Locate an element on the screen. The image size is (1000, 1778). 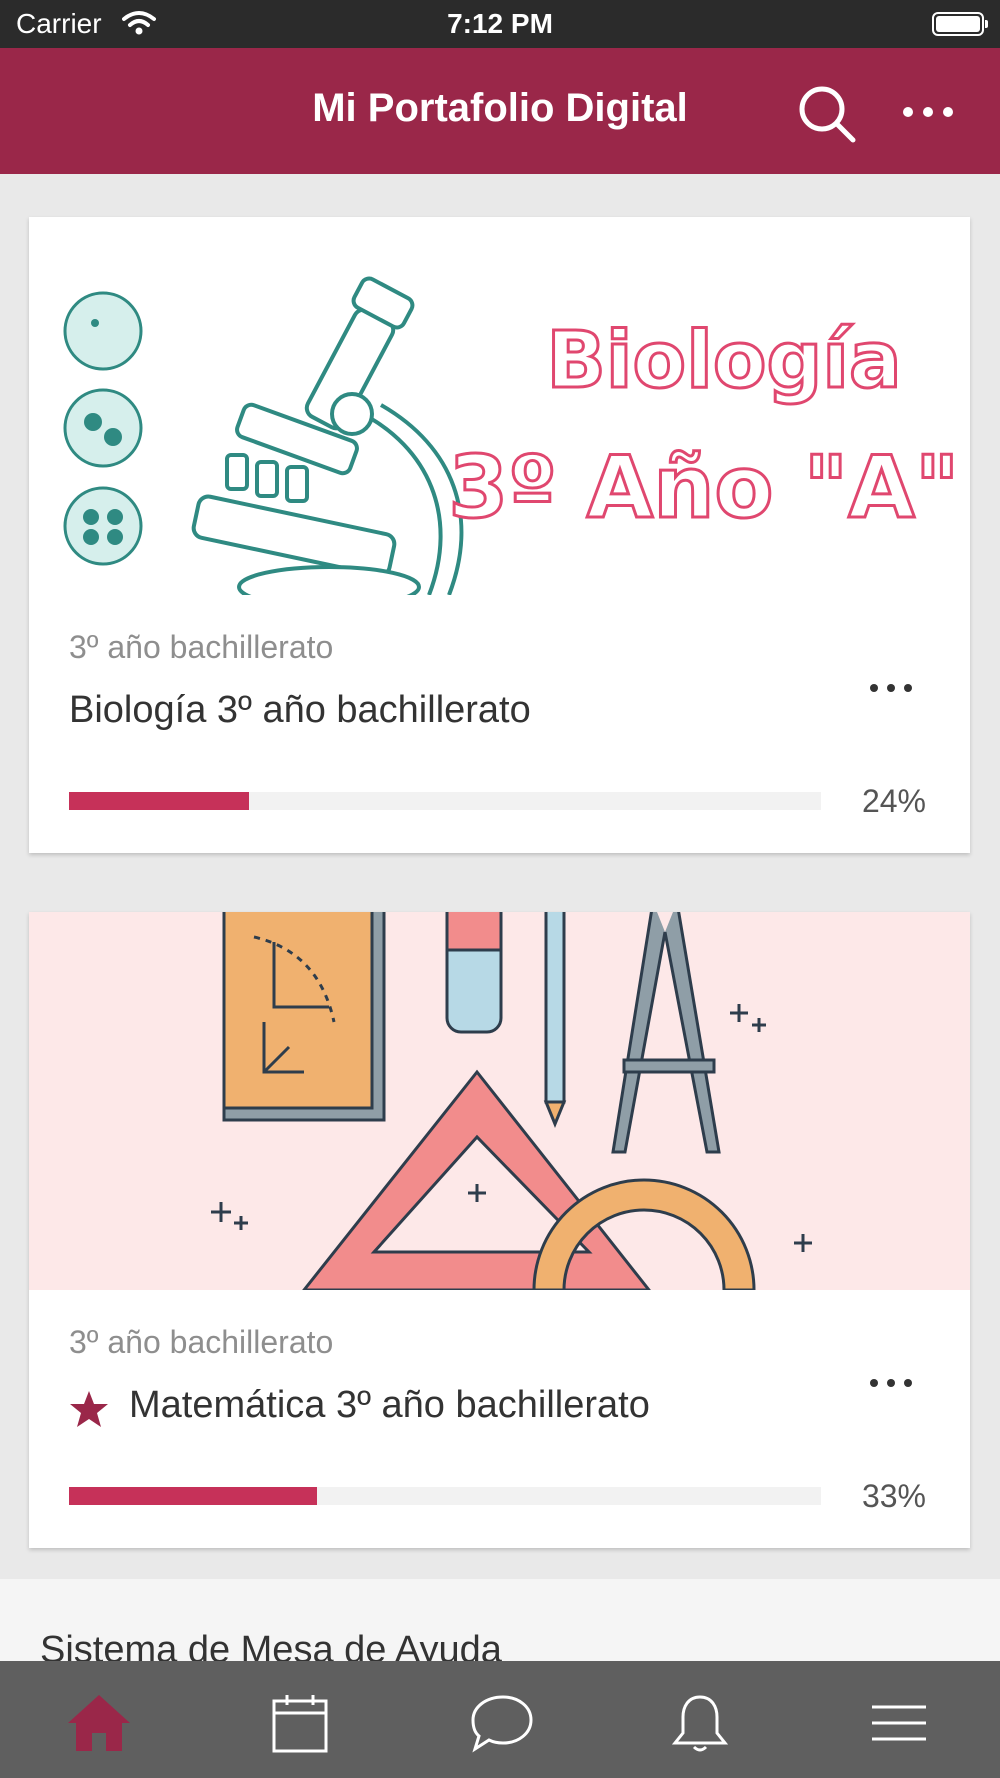
clock: 7:12 PM is located at coordinates (500, 23).